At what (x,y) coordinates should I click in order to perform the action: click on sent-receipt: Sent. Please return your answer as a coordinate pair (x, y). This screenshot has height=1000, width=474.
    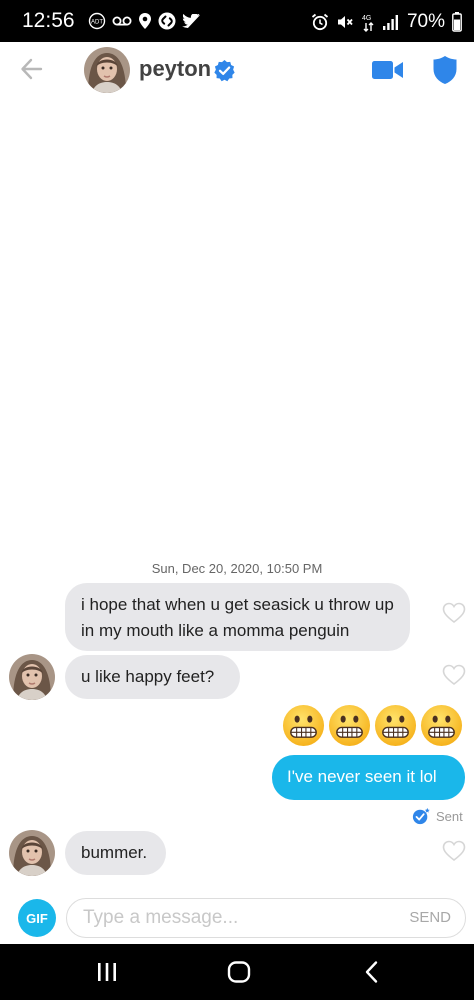
    Looking at the image, I should click on (437, 816).